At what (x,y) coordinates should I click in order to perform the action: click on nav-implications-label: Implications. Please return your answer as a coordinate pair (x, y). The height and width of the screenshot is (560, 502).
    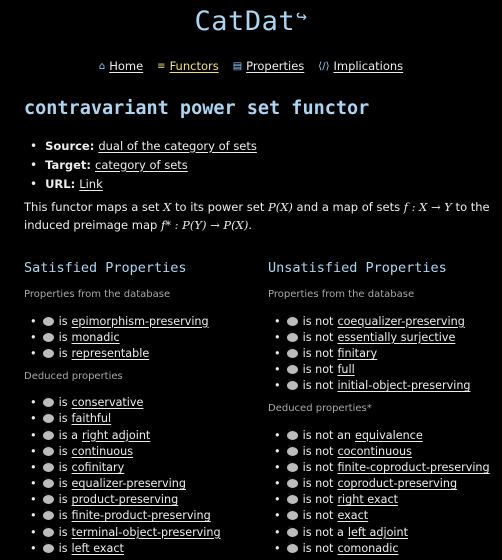
    Looking at the image, I should click on (368, 66).